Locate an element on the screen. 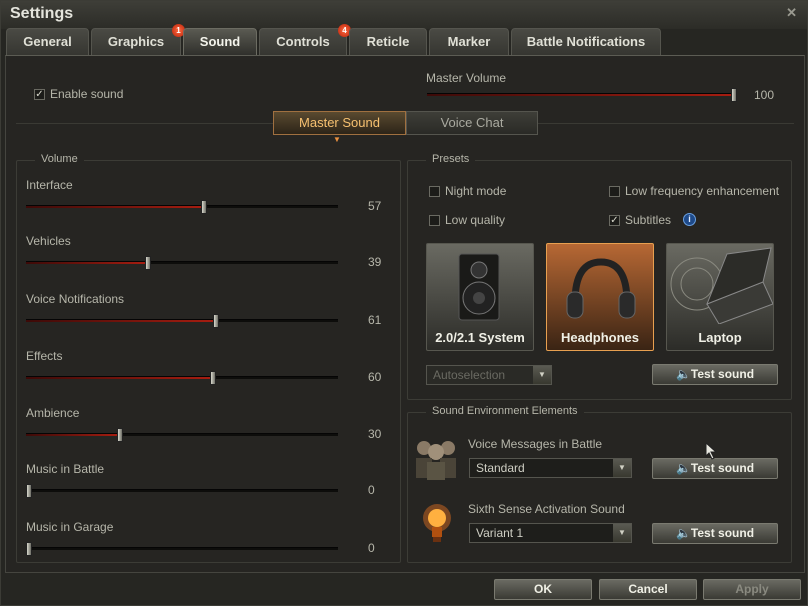 The width and height of the screenshot is (808, 606). master-volume-label: Master Volume is located at coordinates (466, 78).